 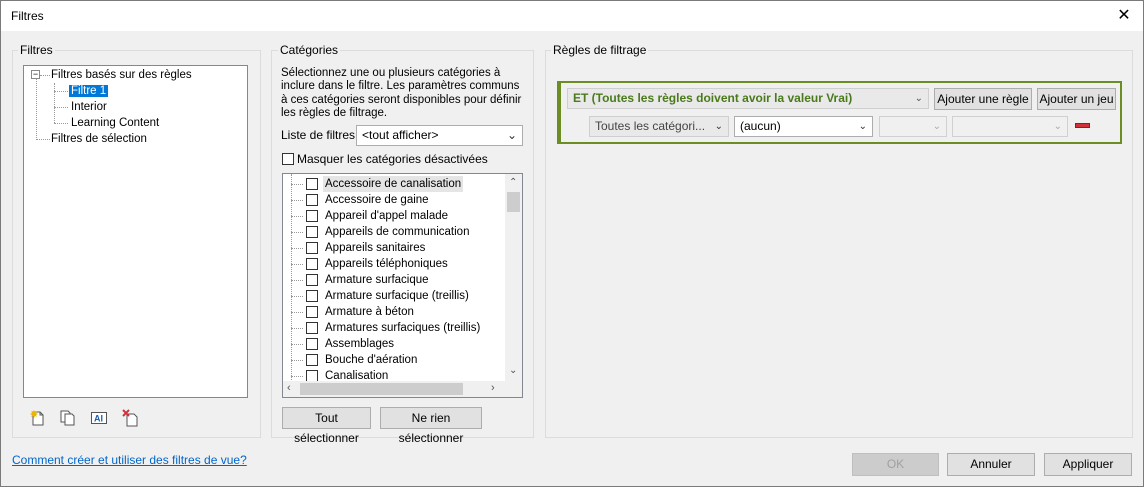 What do you see at coordinates (393, 280) in the screenshot?
I see `category-row: Armature surfacique` at bounding box center [393, 280].